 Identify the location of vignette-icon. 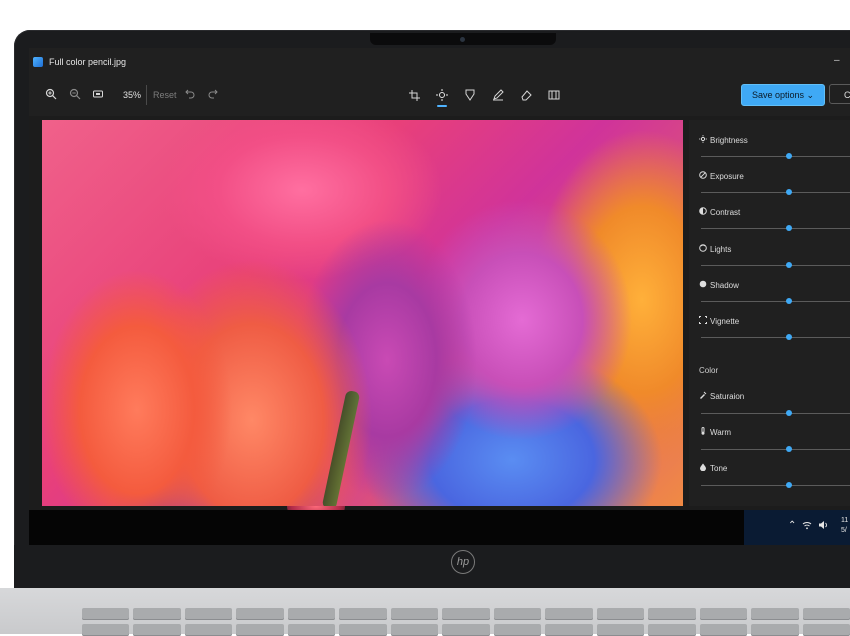
(703, 321).